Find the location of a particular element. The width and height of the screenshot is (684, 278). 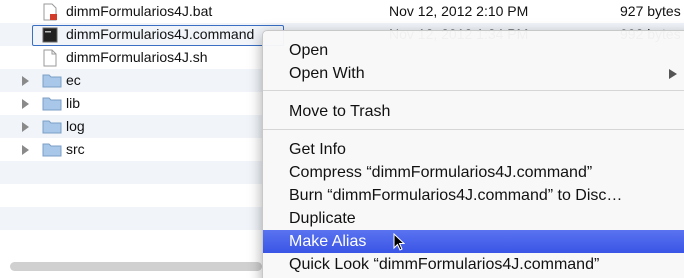

selection-outline is located at coordinates (158, 35).